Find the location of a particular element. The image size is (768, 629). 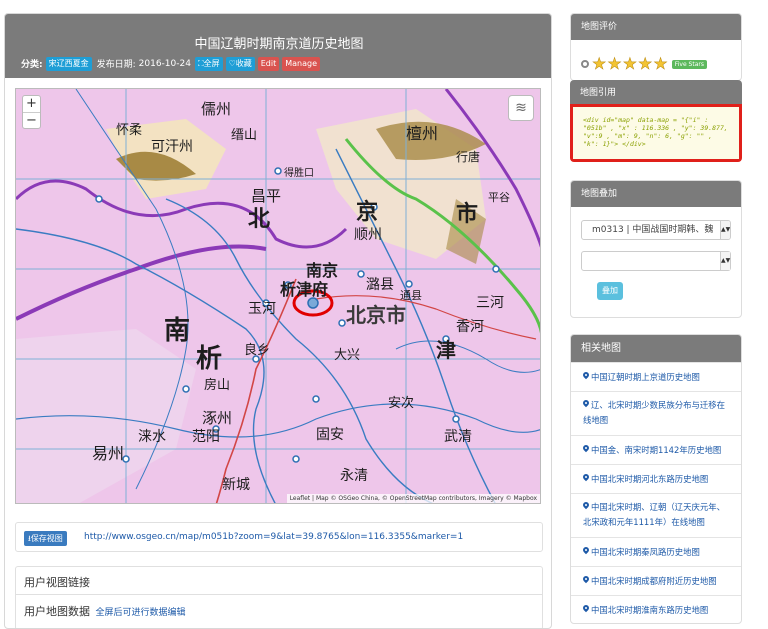

related-map-title: 中国北宋时期成都府附近历史地图 is located at coordinates (654, 581).